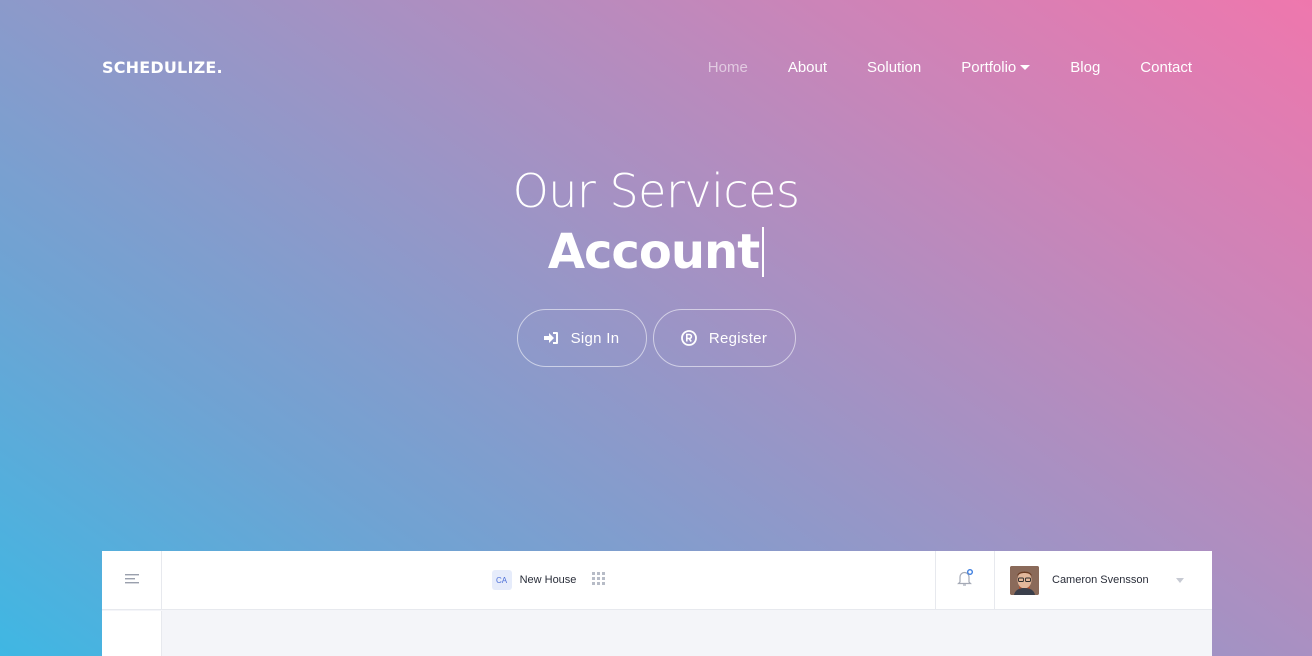 This screenshot has height=656, width=1312. I want to click on project-switcher: CA New House, so click(548, 580).